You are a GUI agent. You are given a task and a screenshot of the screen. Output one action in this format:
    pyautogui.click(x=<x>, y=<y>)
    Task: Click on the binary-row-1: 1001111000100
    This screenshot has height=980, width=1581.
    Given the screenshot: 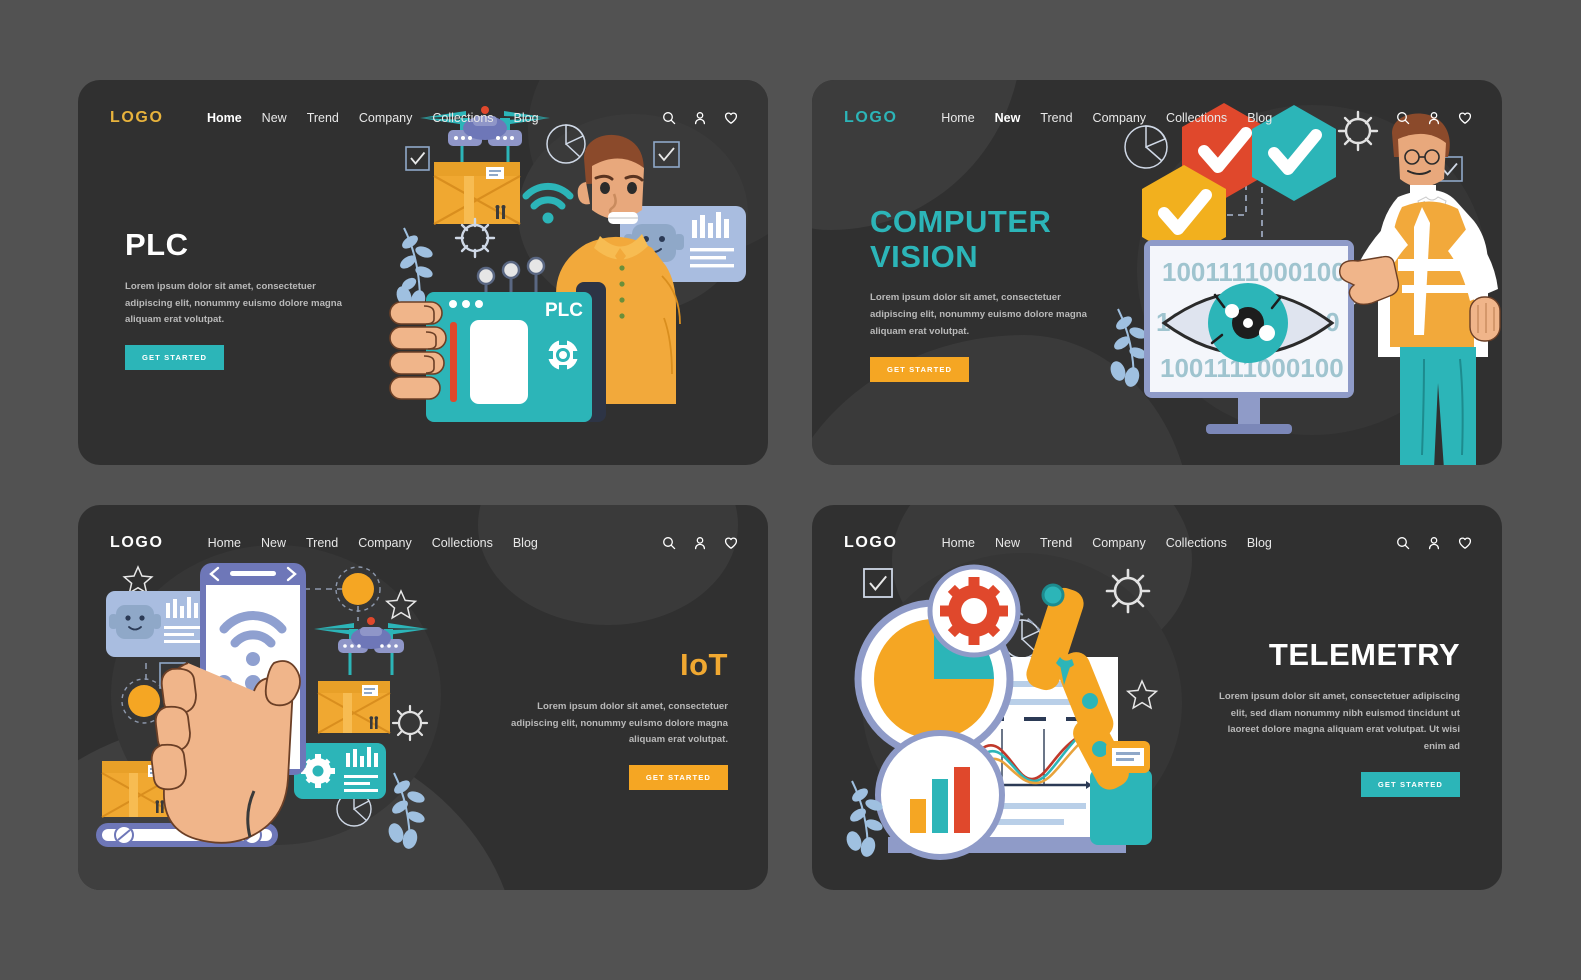 What is the action you would take?
    pyautogui.click(x=1254, y=272)
    